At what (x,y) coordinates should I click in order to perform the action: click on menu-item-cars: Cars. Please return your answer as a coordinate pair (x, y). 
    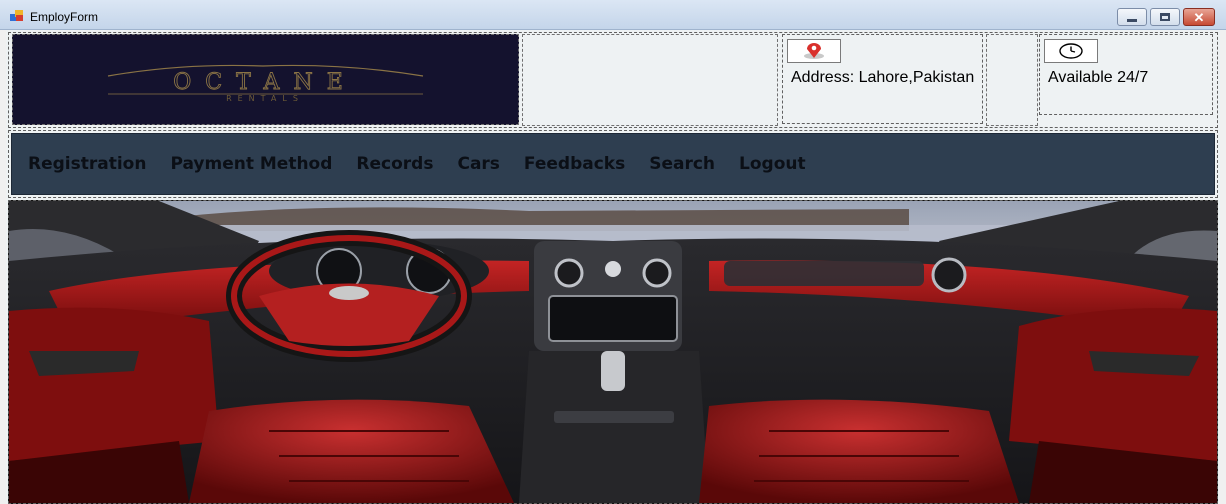
    Looking at the image, I should click on (478, 164).